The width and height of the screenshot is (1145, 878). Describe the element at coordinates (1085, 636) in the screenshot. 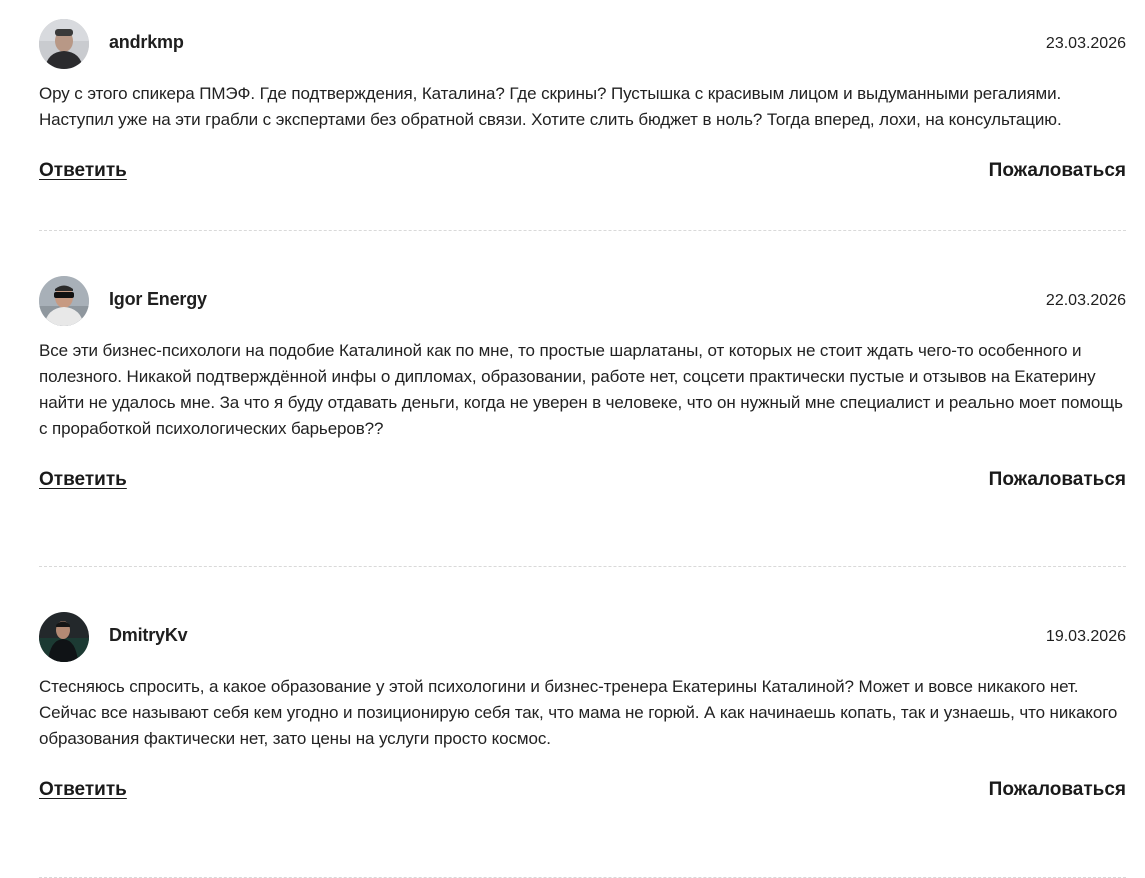

I see `comment-date: 19.03.2026` at that location.